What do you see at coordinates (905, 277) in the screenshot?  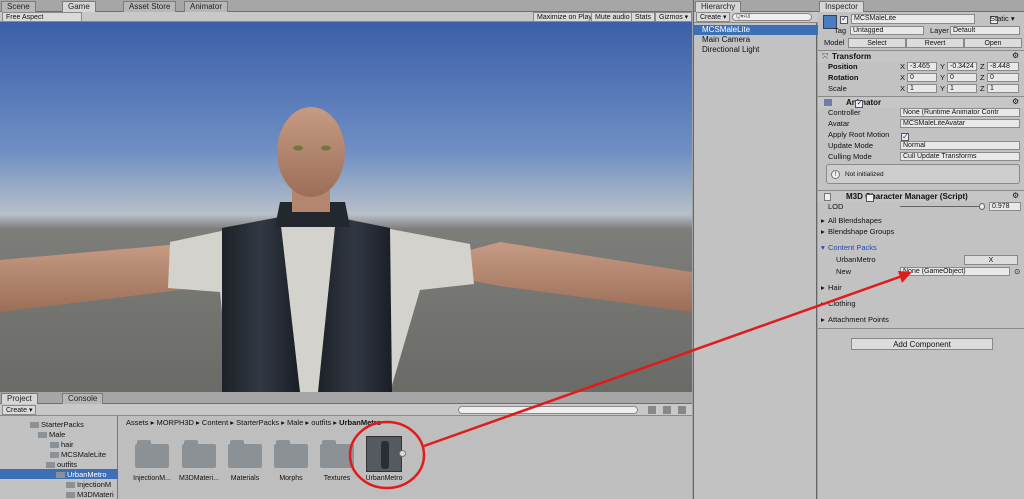 I see `annotation-arrowhead` at bounding box center [905, 277].